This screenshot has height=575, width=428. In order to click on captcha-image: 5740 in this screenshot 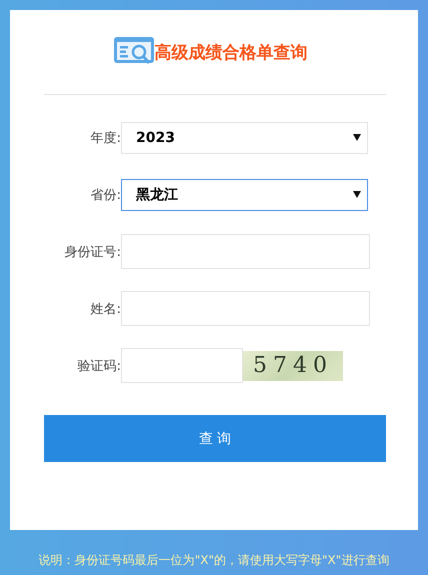, I will do `click(293, 365)`.